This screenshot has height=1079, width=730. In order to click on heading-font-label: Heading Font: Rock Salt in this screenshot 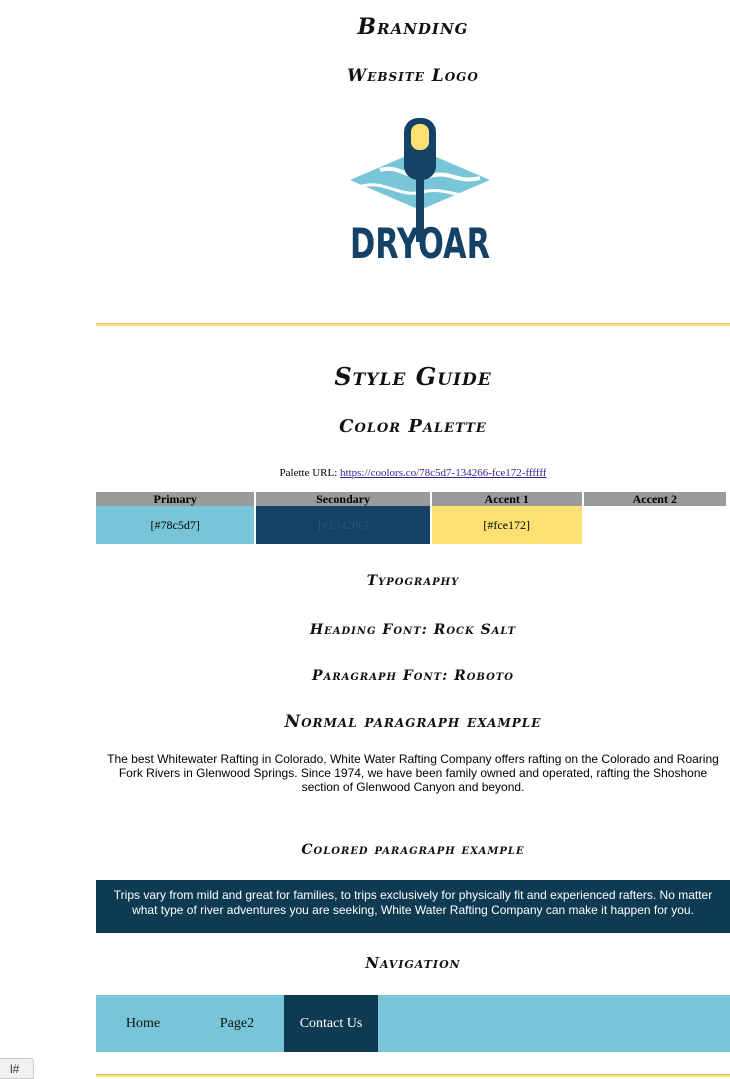, I will do `click(413, 630)`.